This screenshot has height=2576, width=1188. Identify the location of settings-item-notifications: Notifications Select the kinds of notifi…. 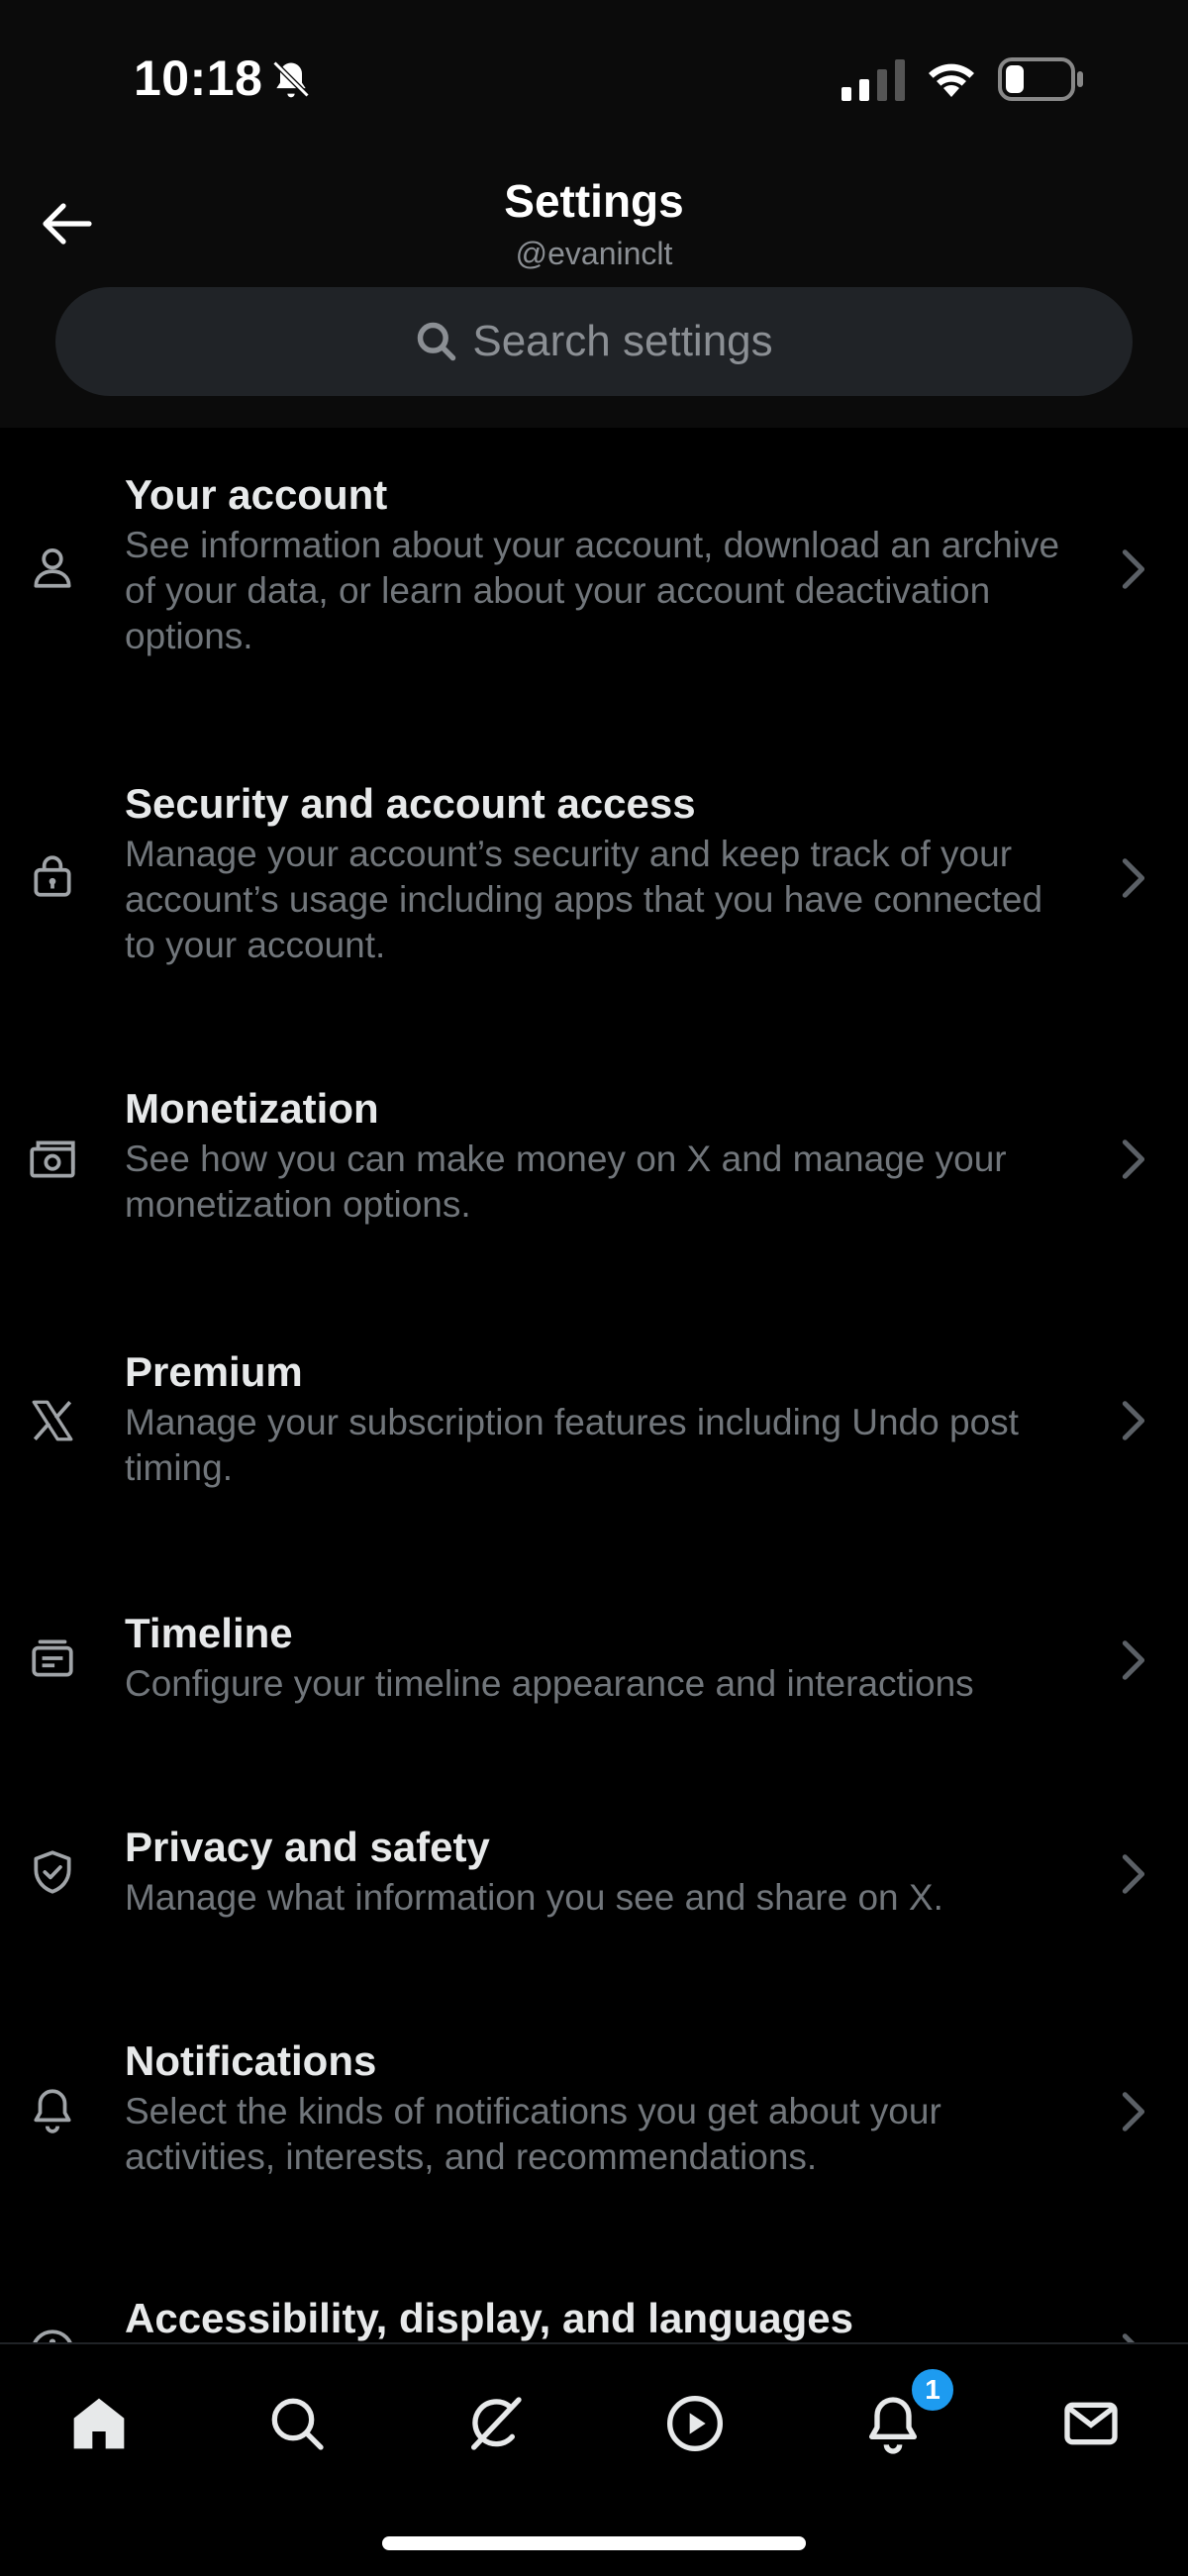
(594, 2144).